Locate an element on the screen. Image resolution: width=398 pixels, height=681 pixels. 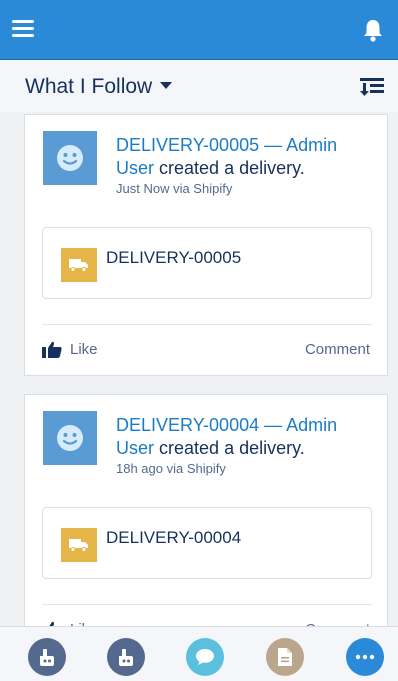
more-button is located at coordinates (365, 657).